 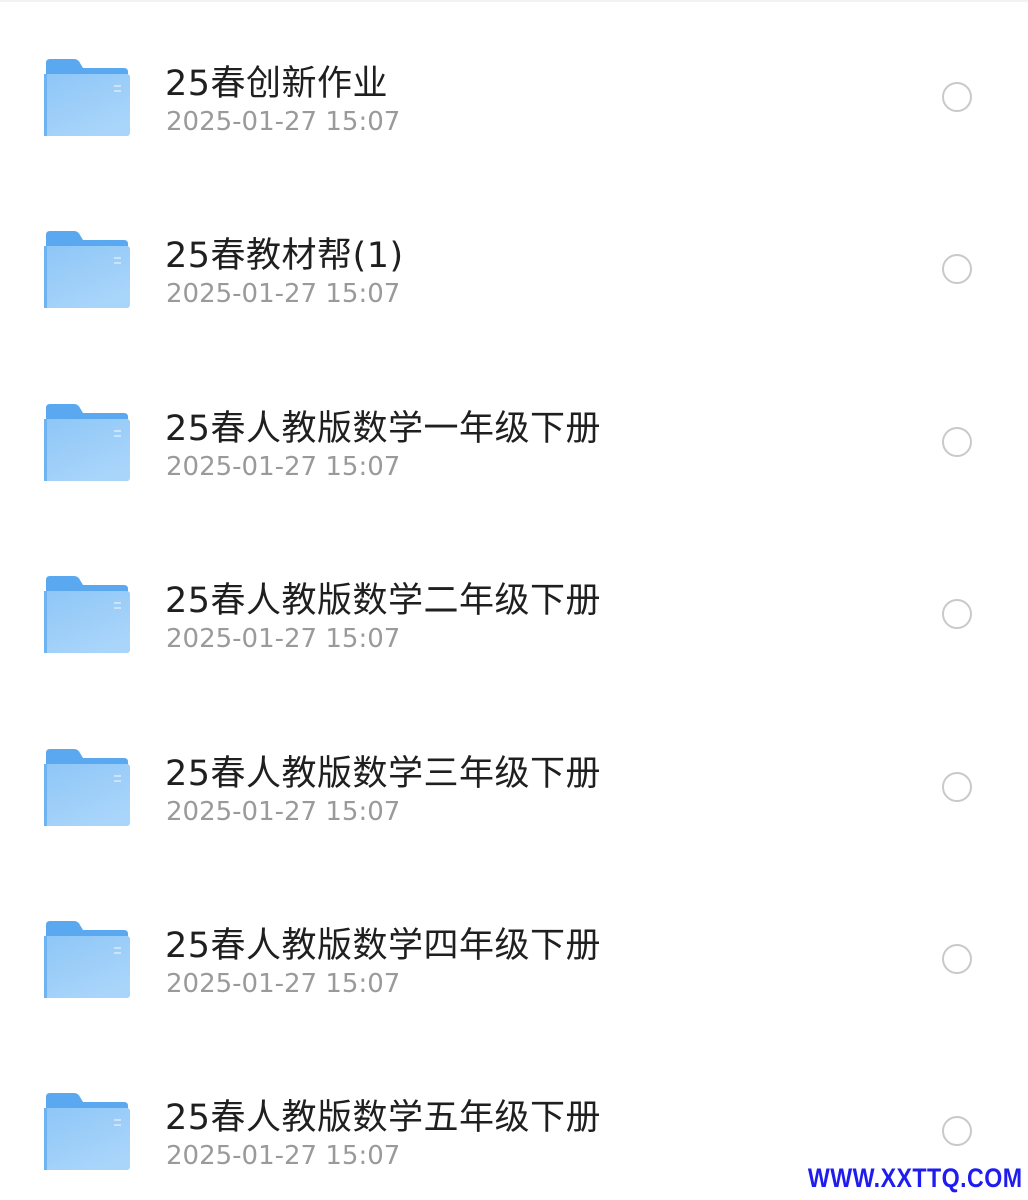 What do you see at coordinates (383, 1118) in the screenshot?
I see `file-name: 25春人教版数学五年级下册` at bounding box center [383, 1118].